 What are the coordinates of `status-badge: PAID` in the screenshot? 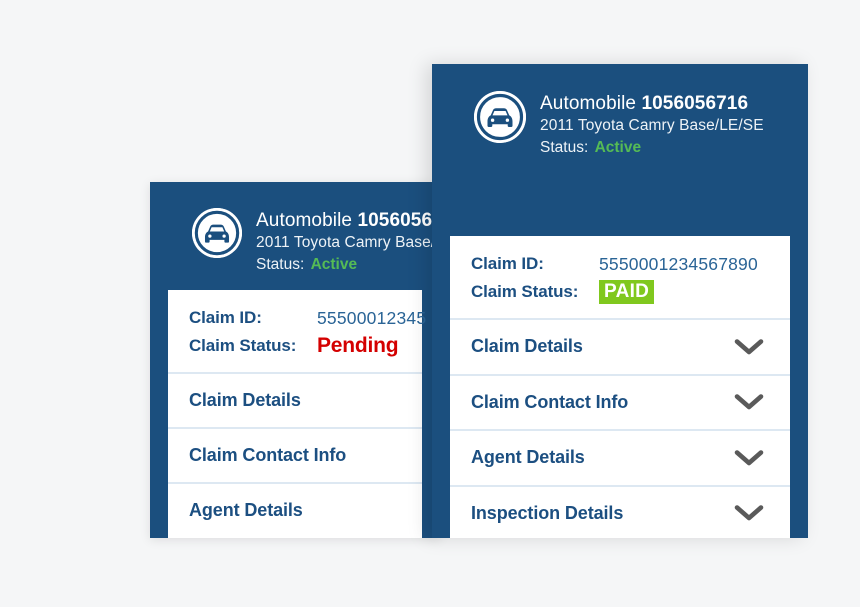 It's located at (627, 292).